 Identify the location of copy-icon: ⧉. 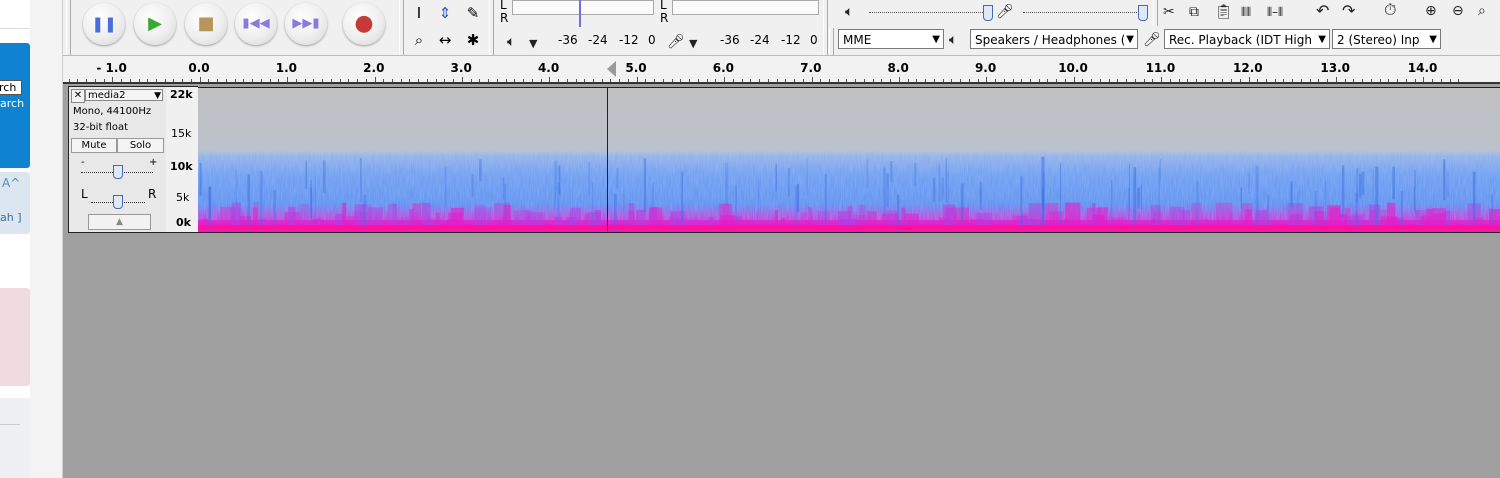
(1194, 12).